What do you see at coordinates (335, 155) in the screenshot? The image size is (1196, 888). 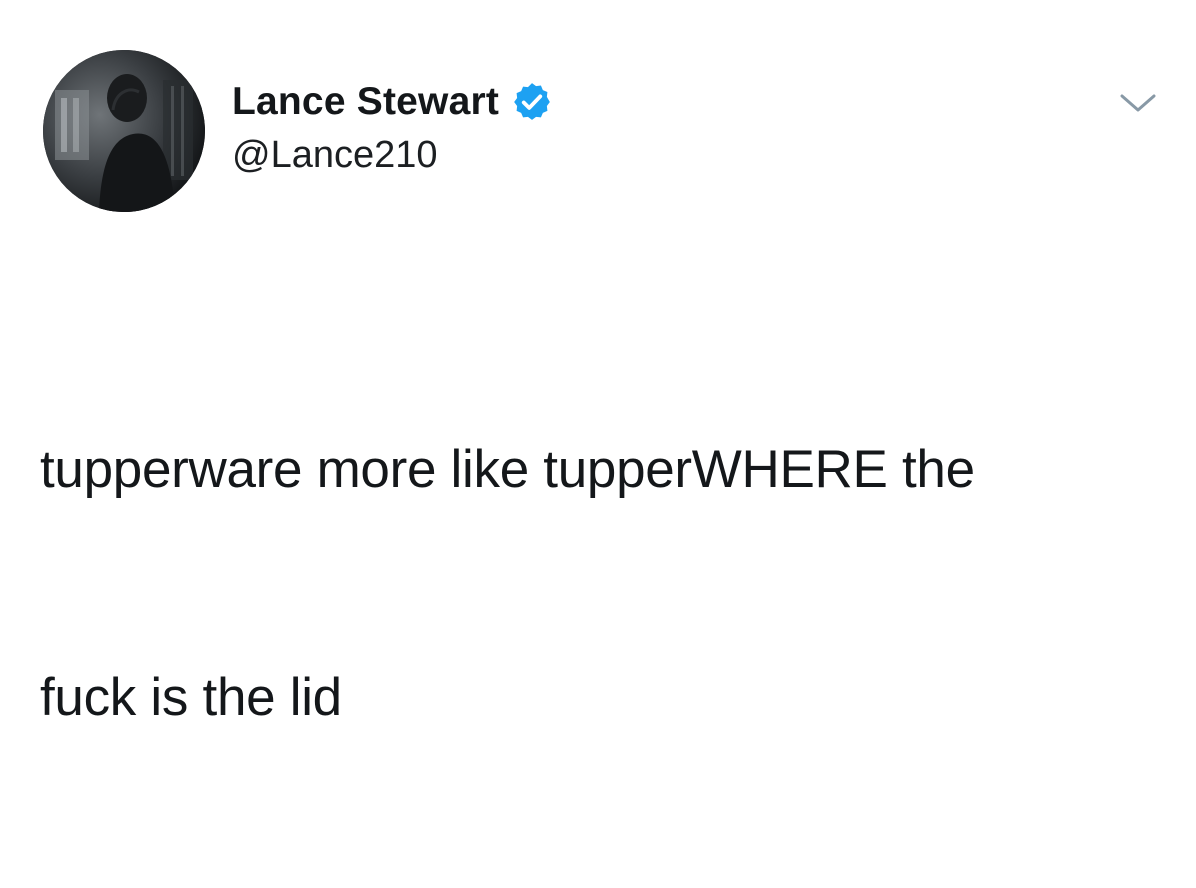 I see `author-handle: @Lance210` at bounding box center [335, 155].